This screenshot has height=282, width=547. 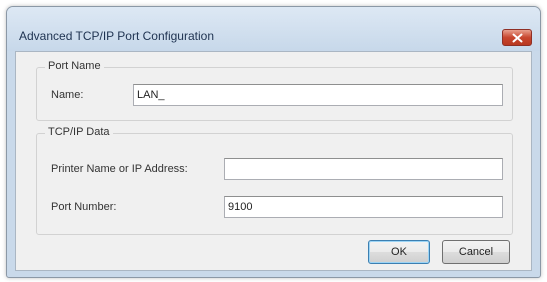 What do you see at coordinates (79, 132) in the screenshot?
I see `tcpip-data-legend: TCP/IP Data` at bounding box center [79, 132].